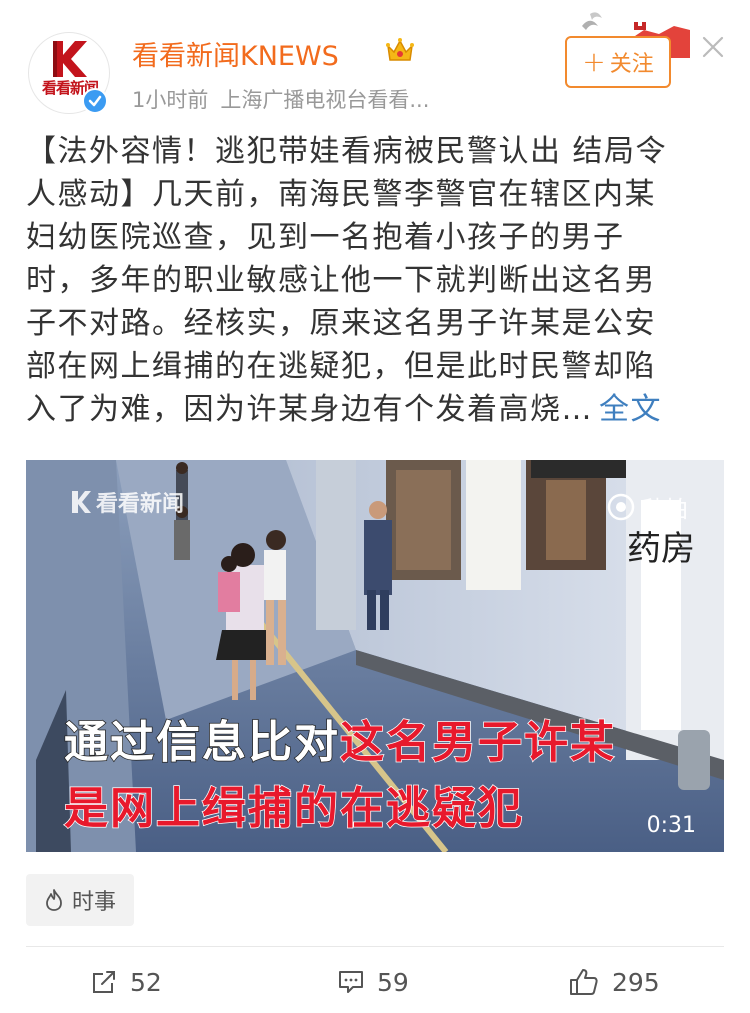  What do you see at coordinates (351, 982) in the screenshot?
I see `comment-icon` at bounding box center [351, 982].